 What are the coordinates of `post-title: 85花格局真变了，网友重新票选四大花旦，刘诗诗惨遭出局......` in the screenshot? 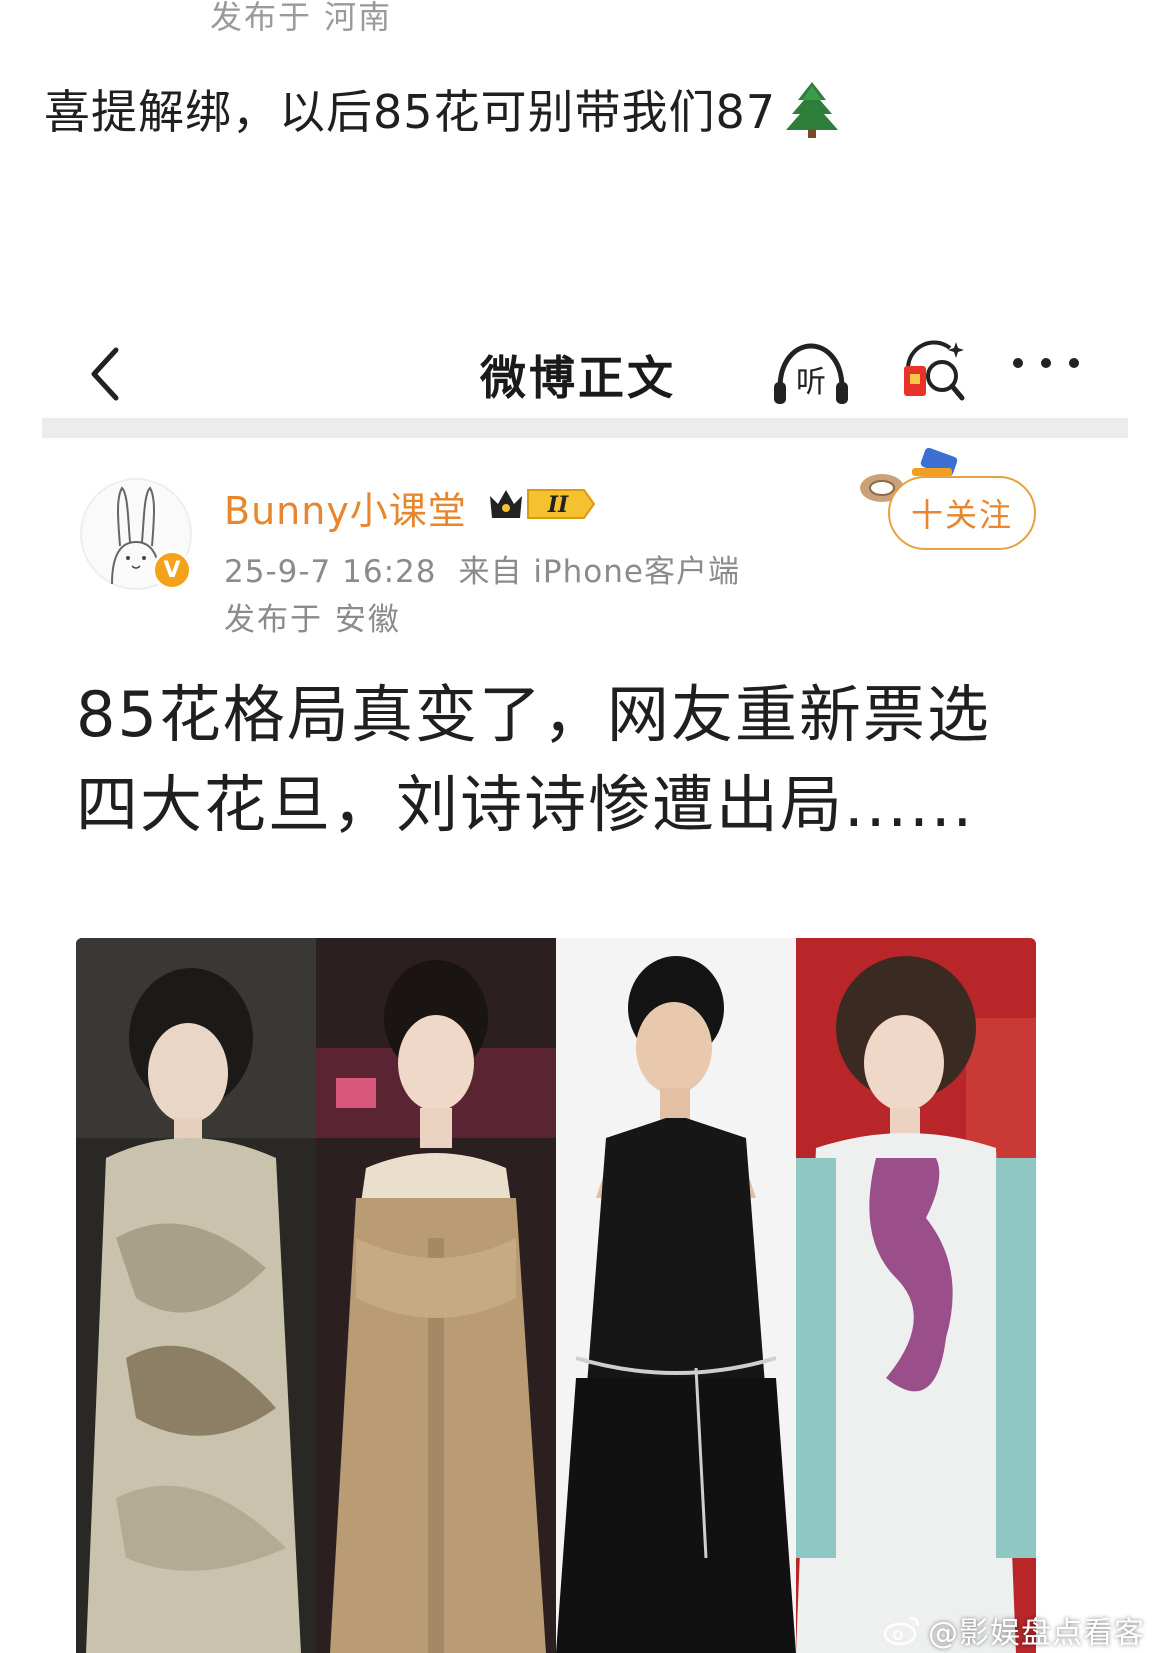 It's located at (533, 759).